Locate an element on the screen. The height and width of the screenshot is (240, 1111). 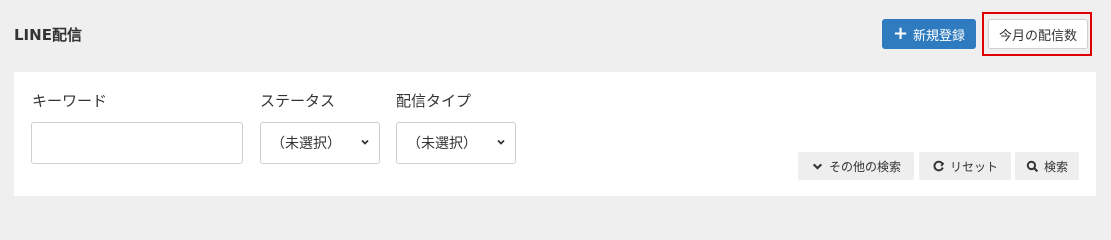
search-icon is located at coordinates (1032, 166).